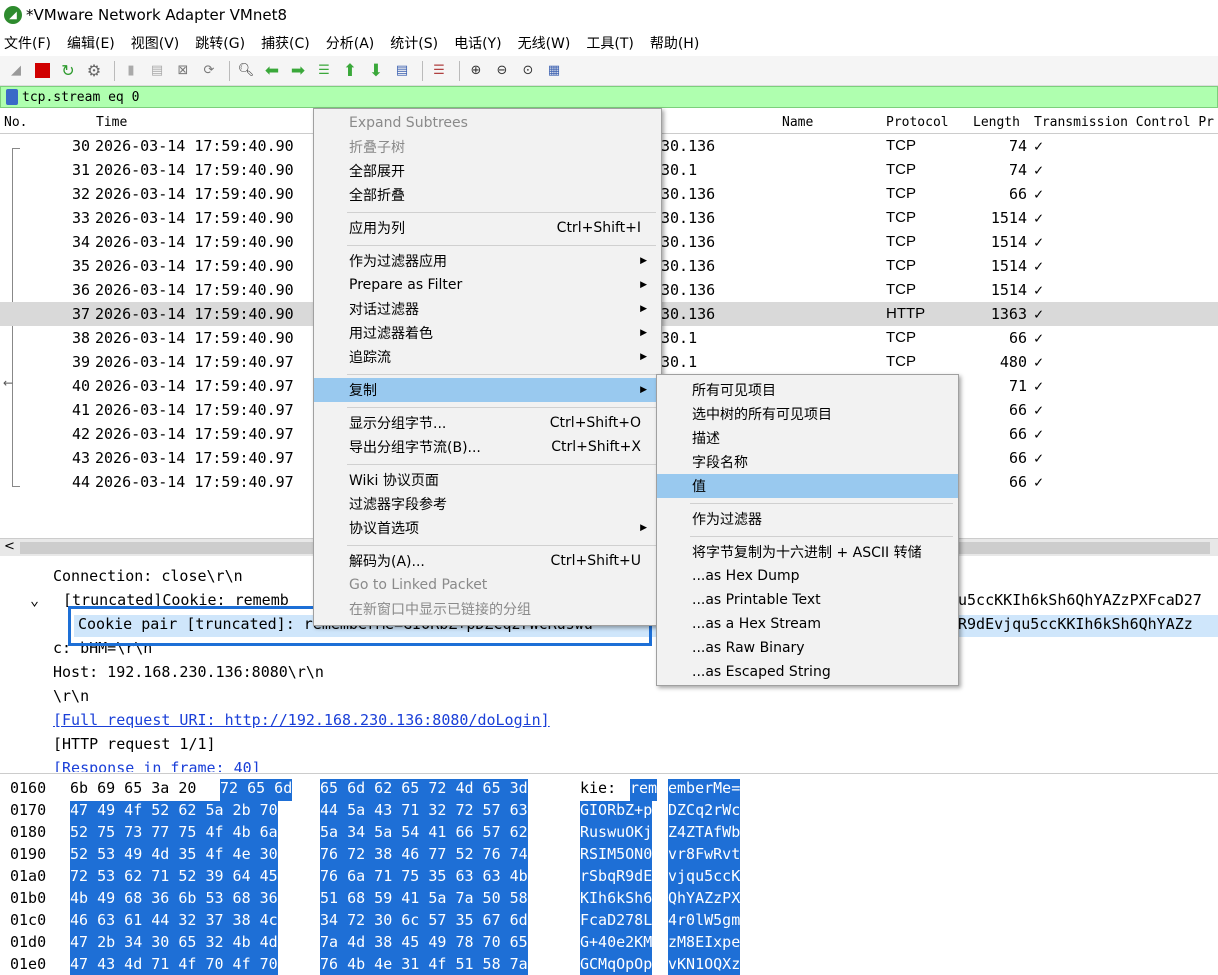 This screenshot has height=975, width=1218. What do you see at coordinates (174, 922) in the screenshot?
I see `hex-bytes-selected: 46 63 61 44 32 37 38 4c` at bounding box center [174, 922].